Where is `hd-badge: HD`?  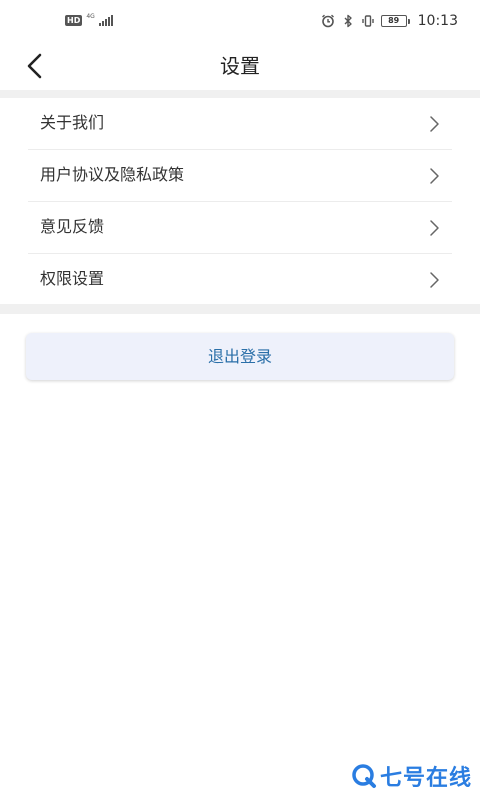 hd-badge: HD is located at coordinates (74, 20).